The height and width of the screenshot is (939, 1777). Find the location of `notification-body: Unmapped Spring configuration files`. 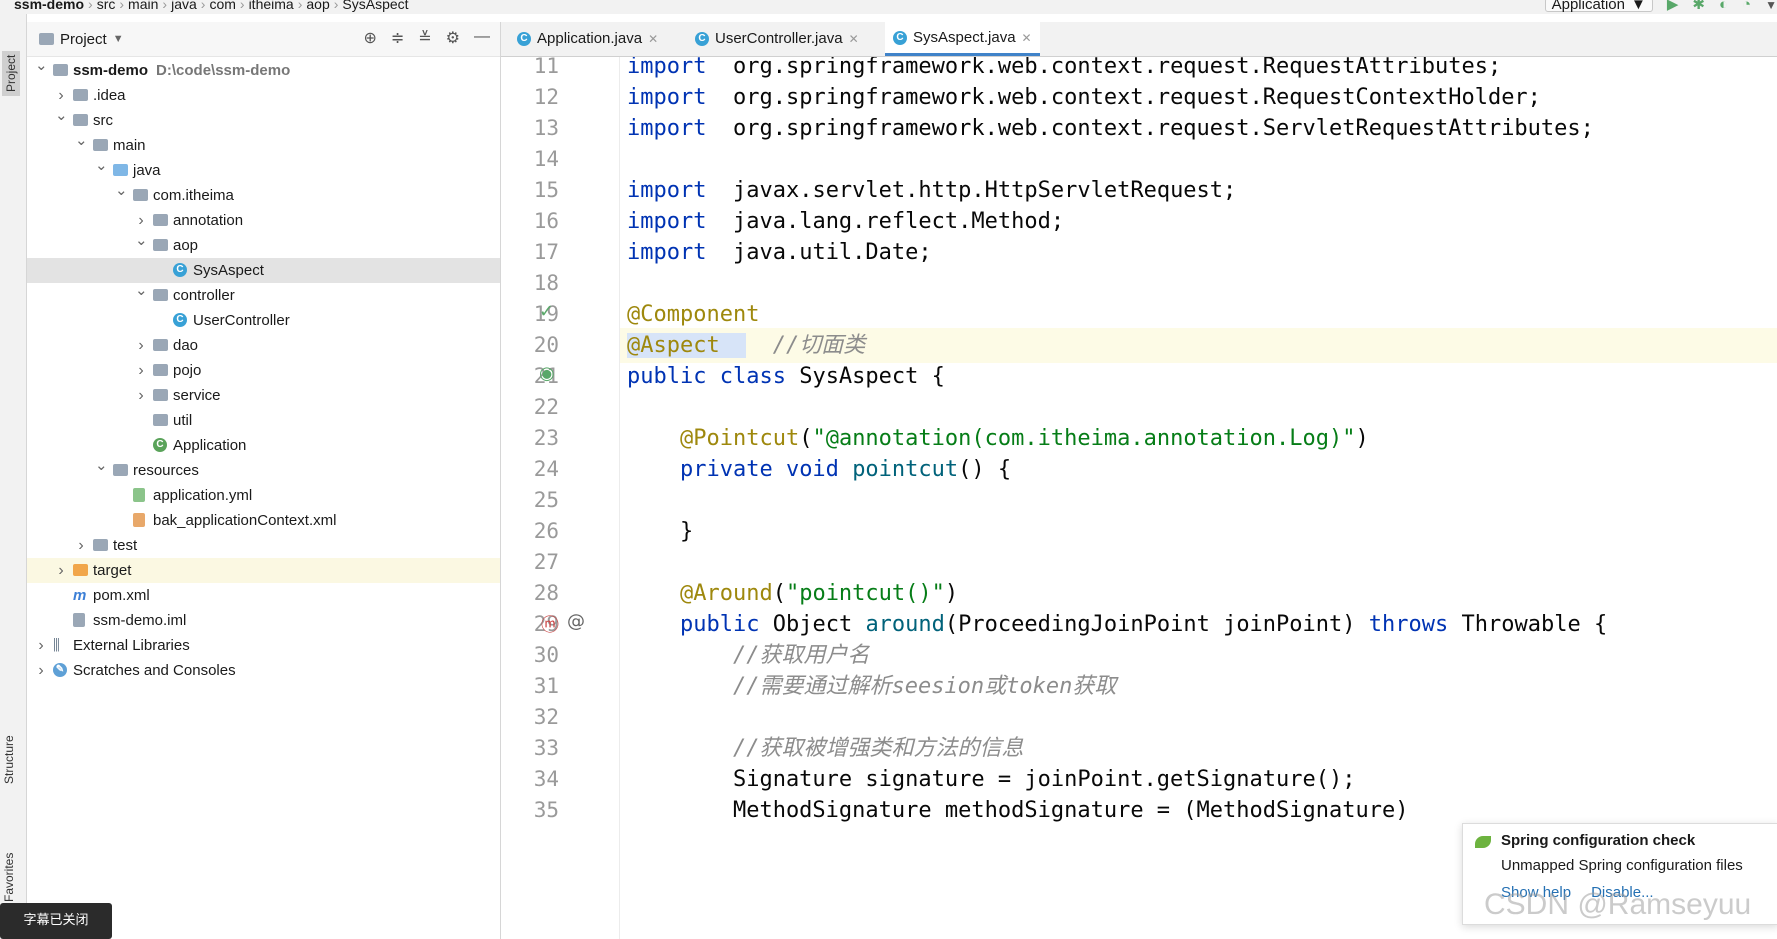

notification-body: Unmapped Spring configuration files is located at coordinates (1622, 865).